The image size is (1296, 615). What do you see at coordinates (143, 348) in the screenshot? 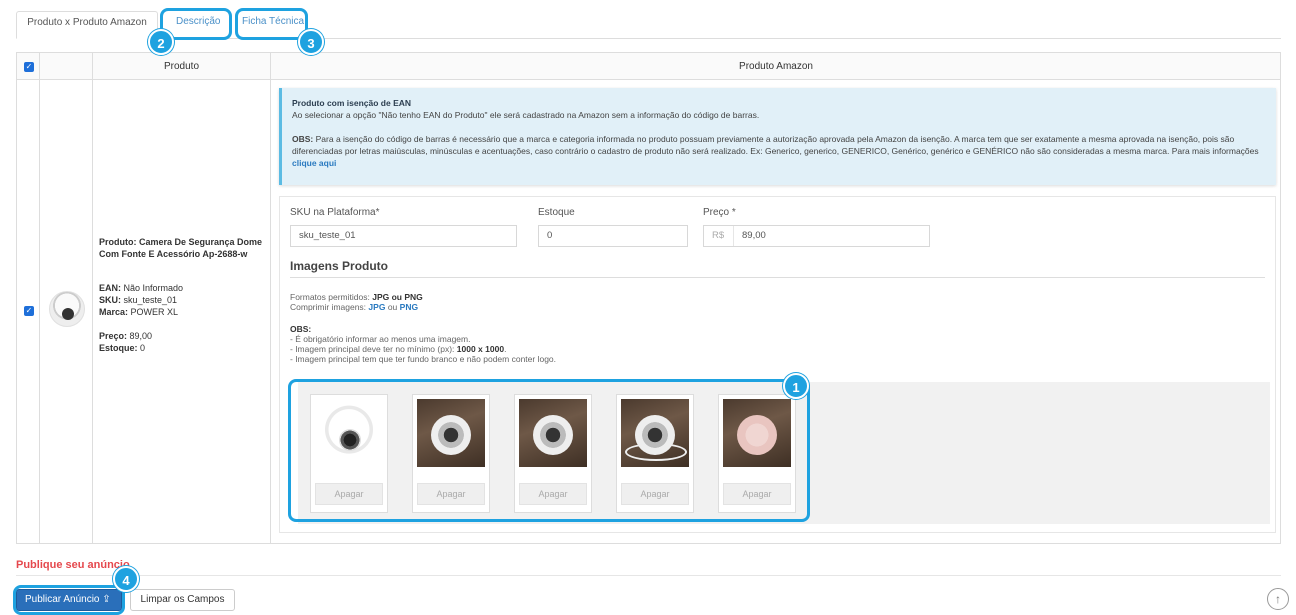
I see `product-estoque: 0` at bounding box center [143, 348].